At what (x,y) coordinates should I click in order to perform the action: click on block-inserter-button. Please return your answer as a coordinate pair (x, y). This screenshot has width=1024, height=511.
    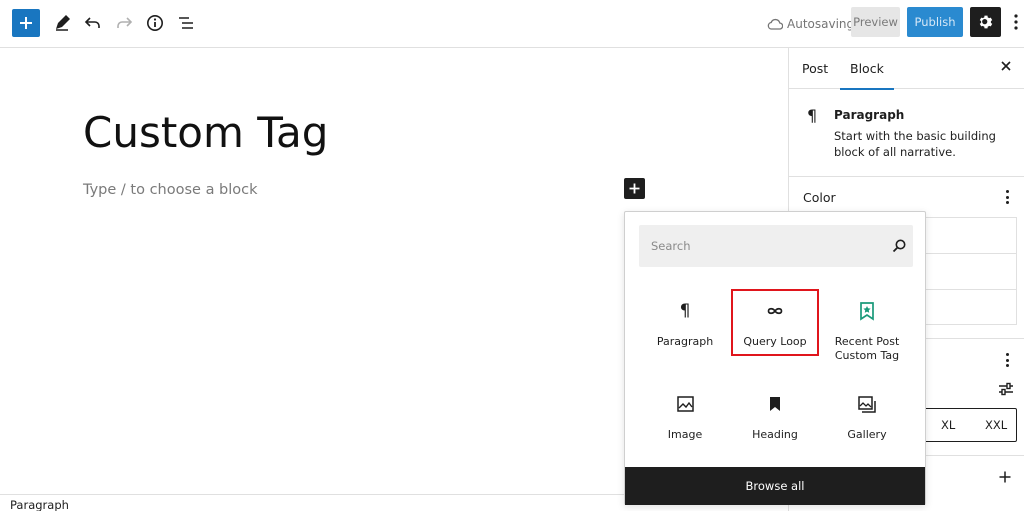
    Looking at the image, I should click on (26, 23).